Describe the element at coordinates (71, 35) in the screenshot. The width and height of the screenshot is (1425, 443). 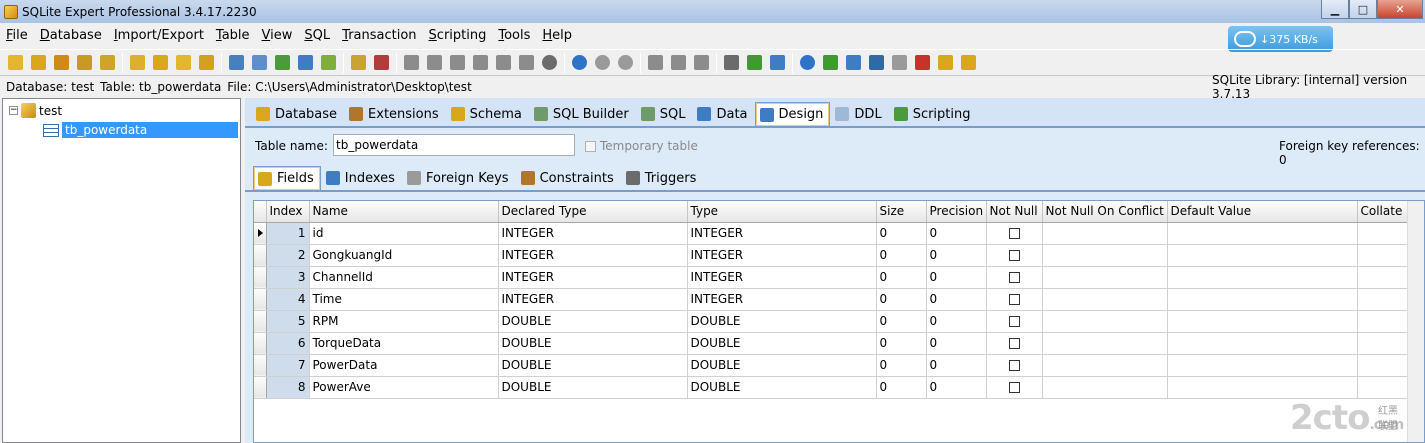
I see `menu-database: Database` at that location.